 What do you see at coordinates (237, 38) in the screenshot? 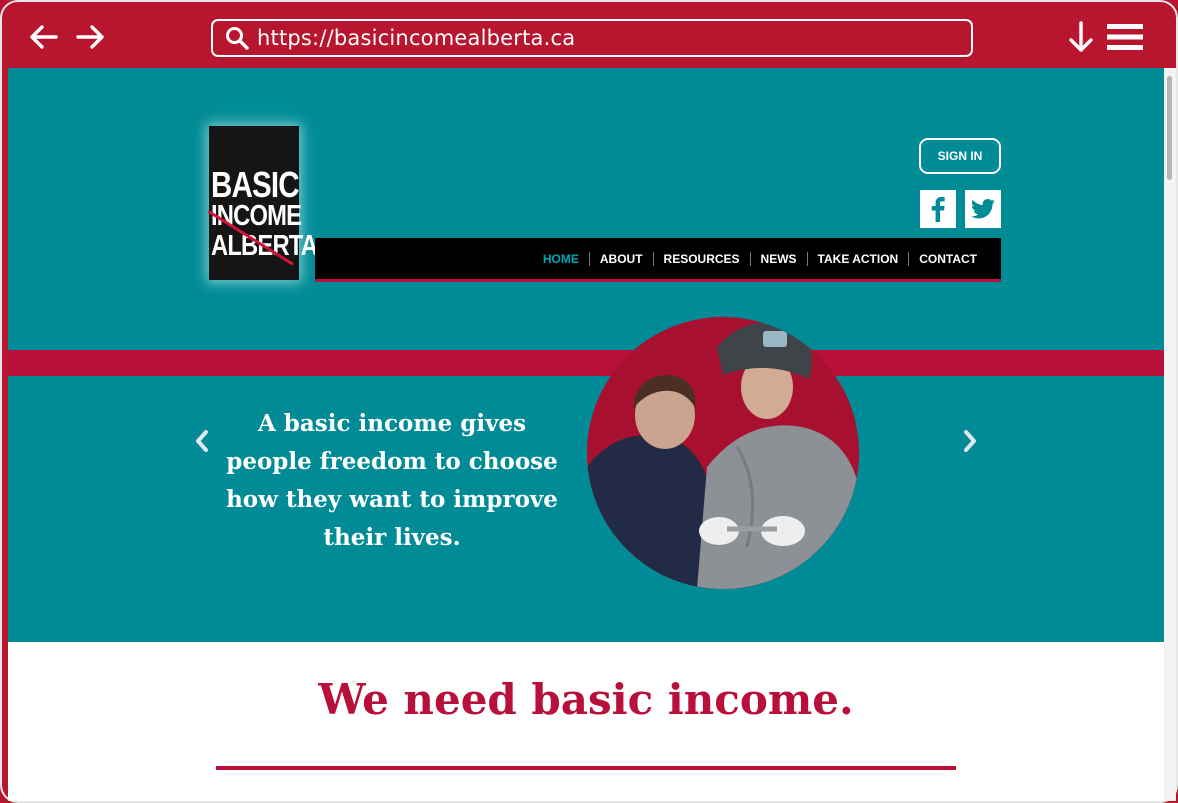
I see `search-icon` at bounding box center [237, 38].